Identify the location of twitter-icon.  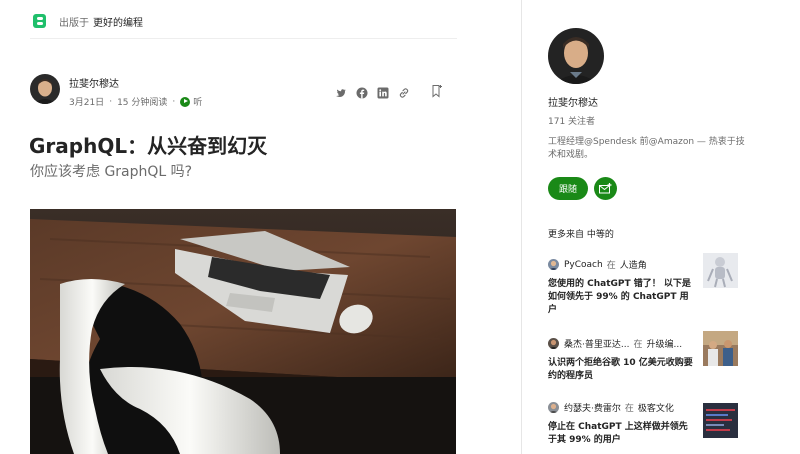
(341, 91).